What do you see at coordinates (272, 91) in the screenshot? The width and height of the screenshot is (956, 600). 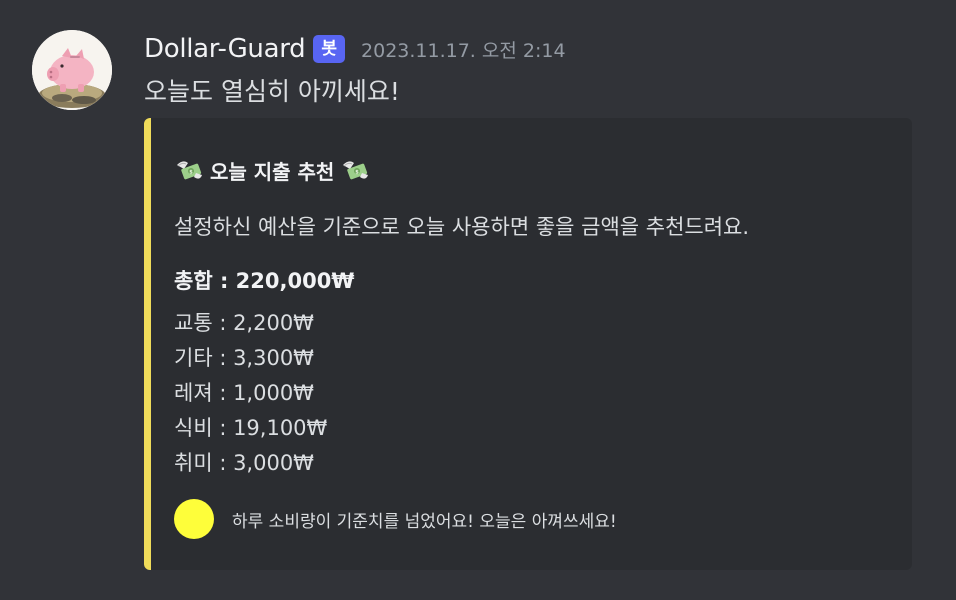 I see `message-content: 오늘도 열심히 아끼세요!` at bounding box center [272, 91].